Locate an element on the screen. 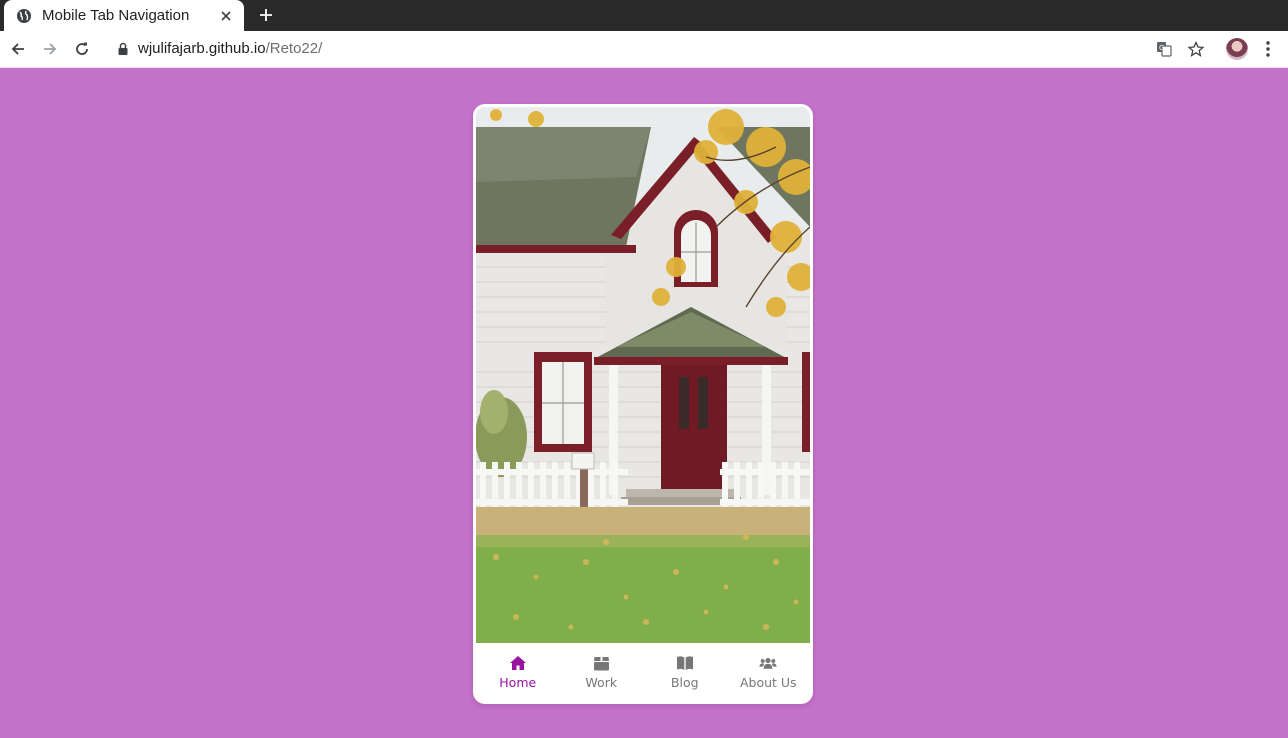 The width and height of the screenshot is (1288, 738). tab-blog-label: Blog is located at coordinates (684, 682).